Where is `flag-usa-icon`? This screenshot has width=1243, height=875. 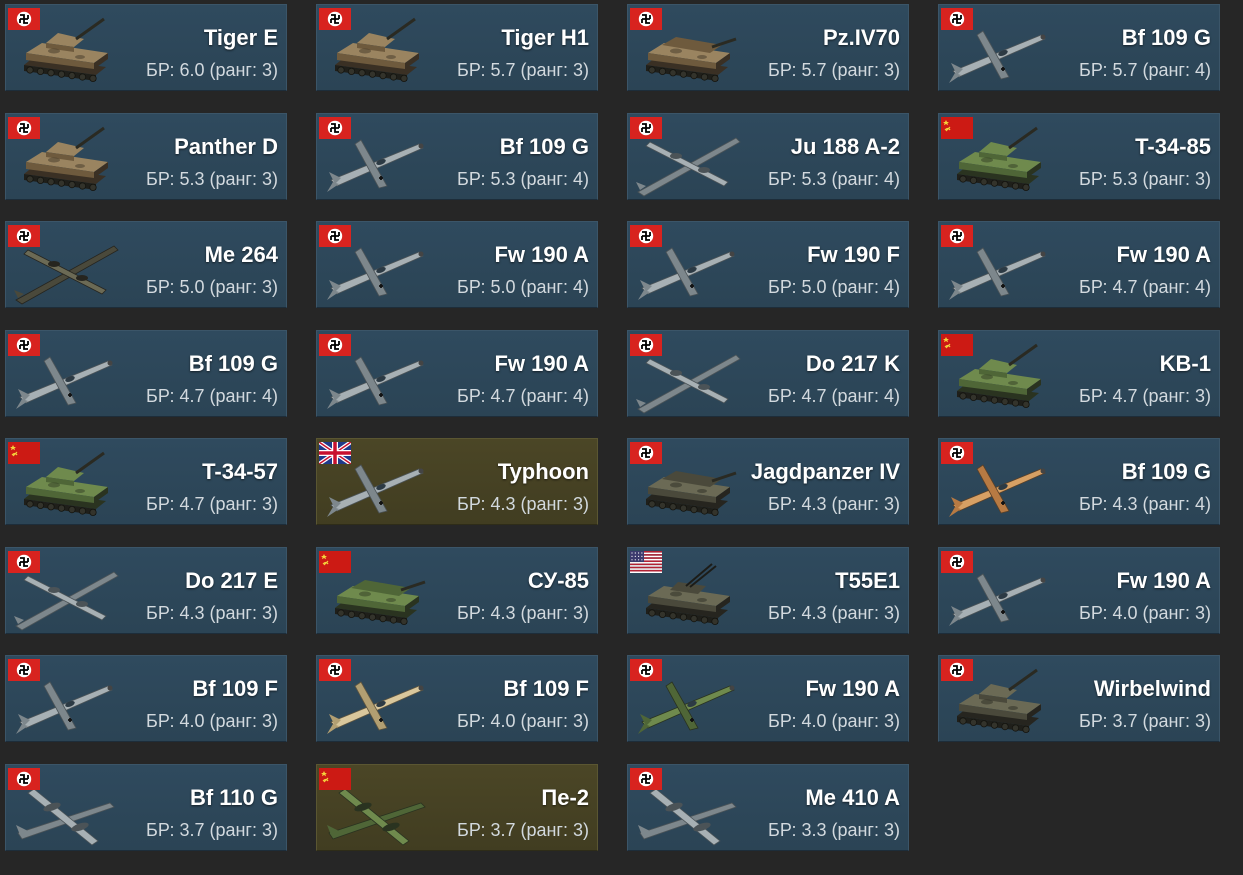 flag-usa-icon is located at coordinates (646, 562).